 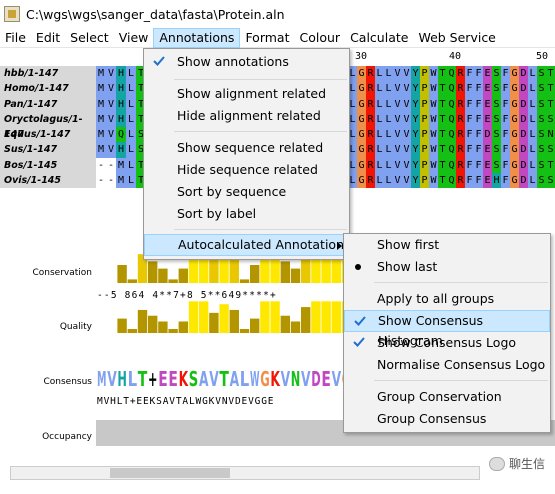 I want to click on menu-view: View, so click(x=134, y=38).